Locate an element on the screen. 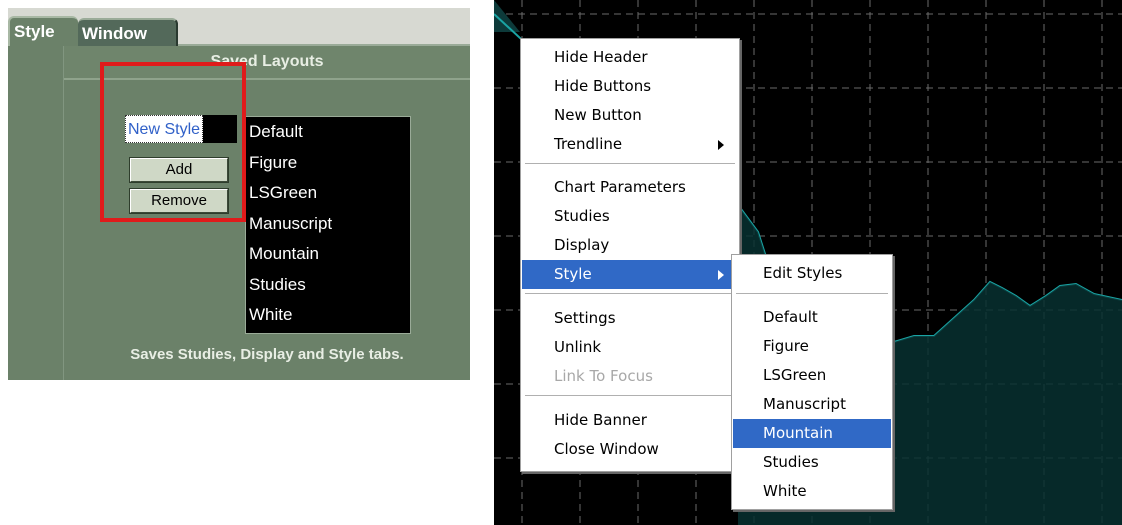 This screenshot has height=525, width=1122. menu-item-unlink: Unlink is located at coordinates (630, 347).